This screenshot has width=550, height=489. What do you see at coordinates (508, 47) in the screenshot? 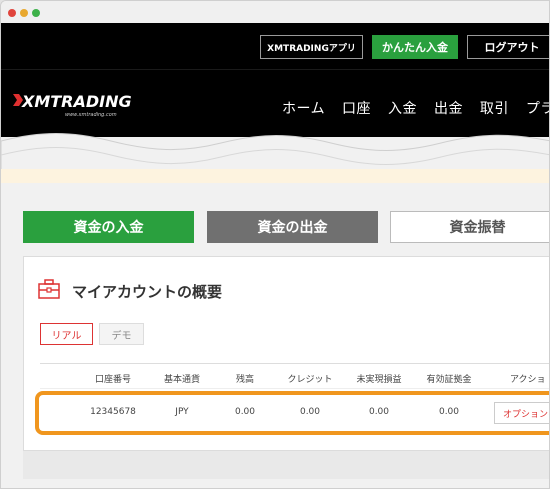
I see `logout-button: ログアウト` at bounding box center [508, 47].